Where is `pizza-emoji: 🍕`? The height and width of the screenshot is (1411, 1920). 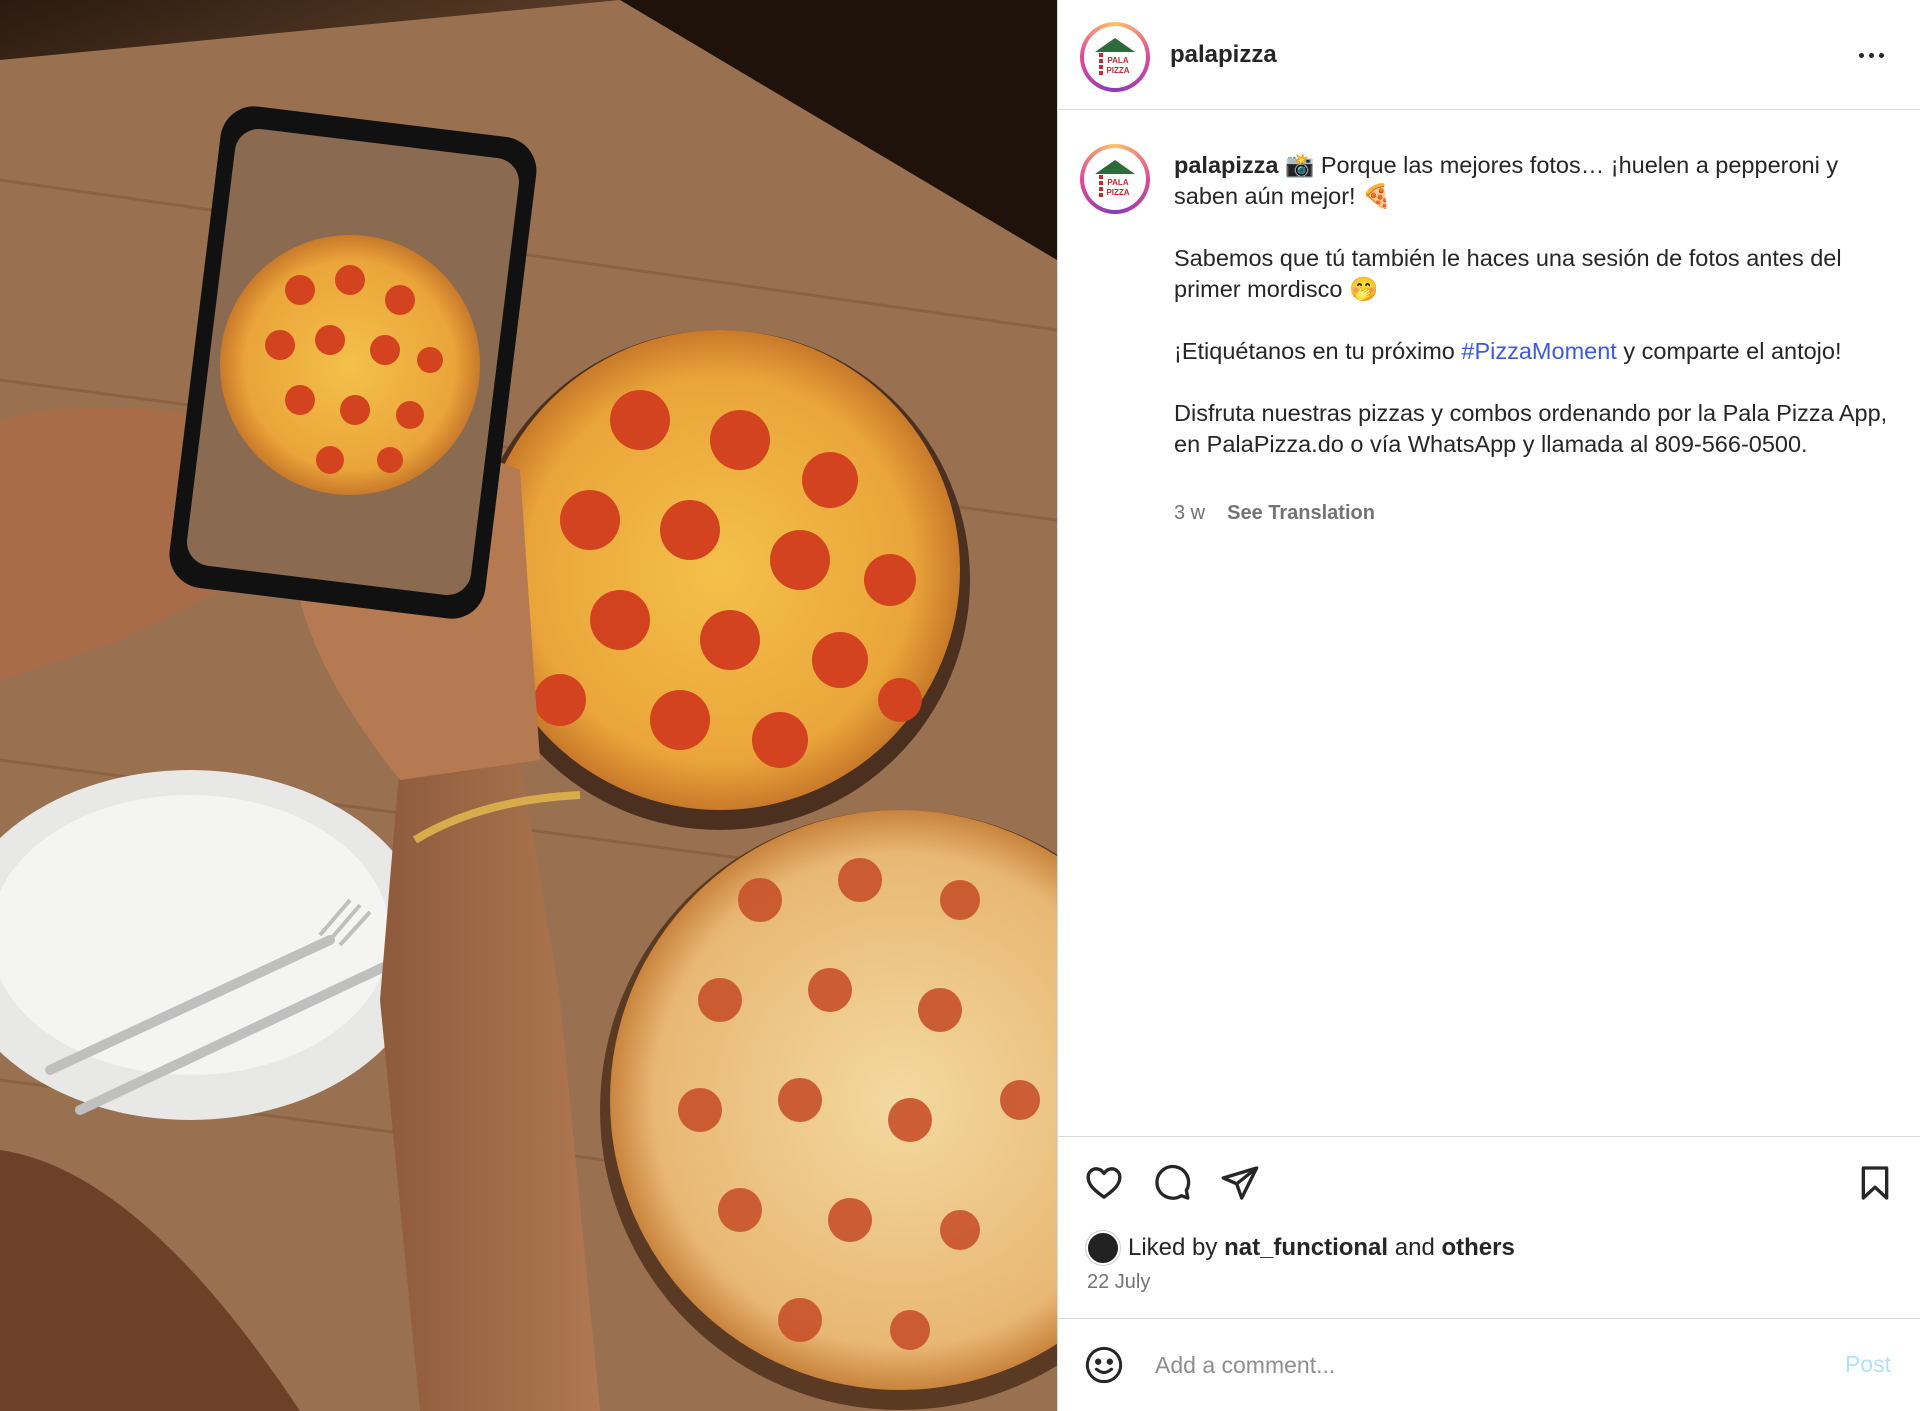
pizza-emoji: 🍕 is located at coordinates (1377, 196).